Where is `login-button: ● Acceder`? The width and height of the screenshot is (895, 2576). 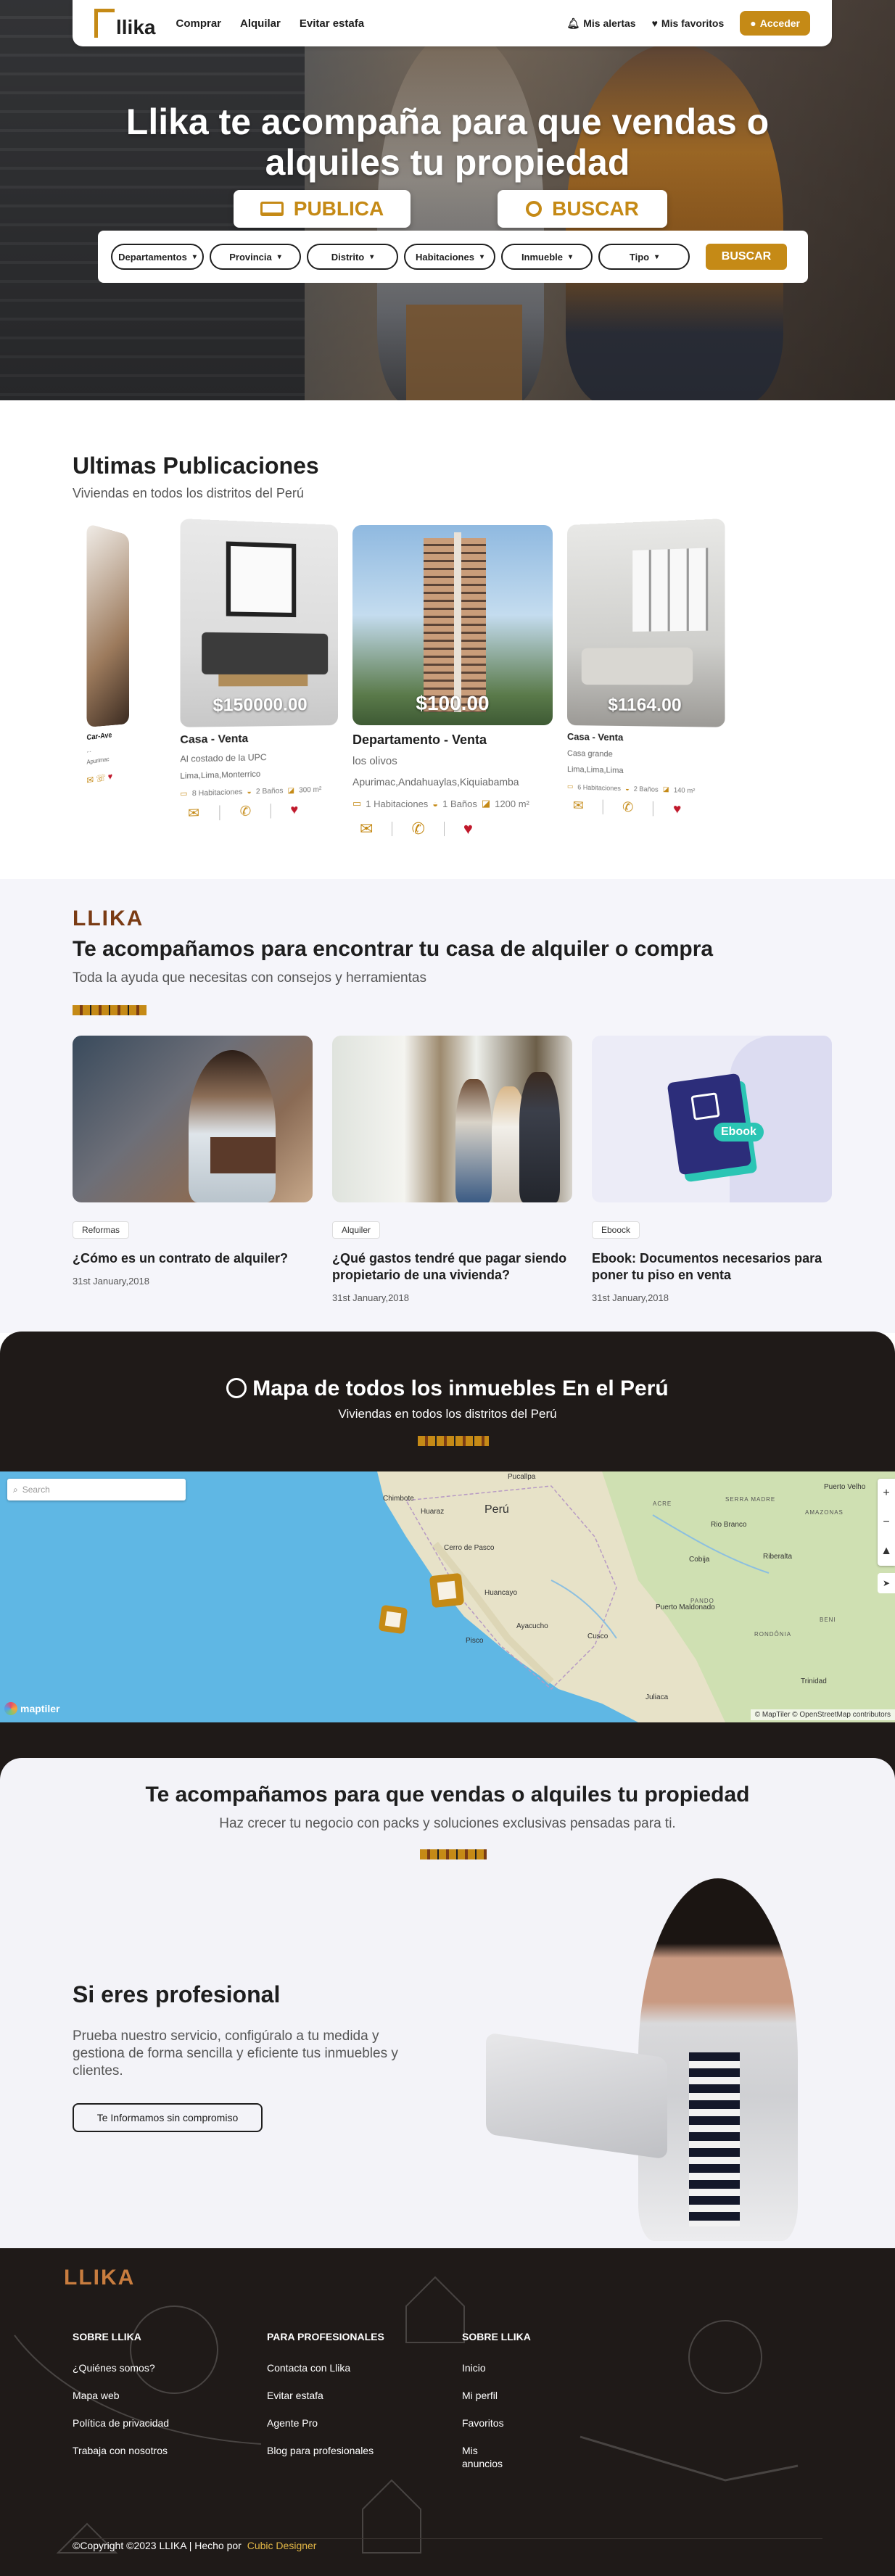
login-button: ● Acceder is located at coordinates (775, 23).